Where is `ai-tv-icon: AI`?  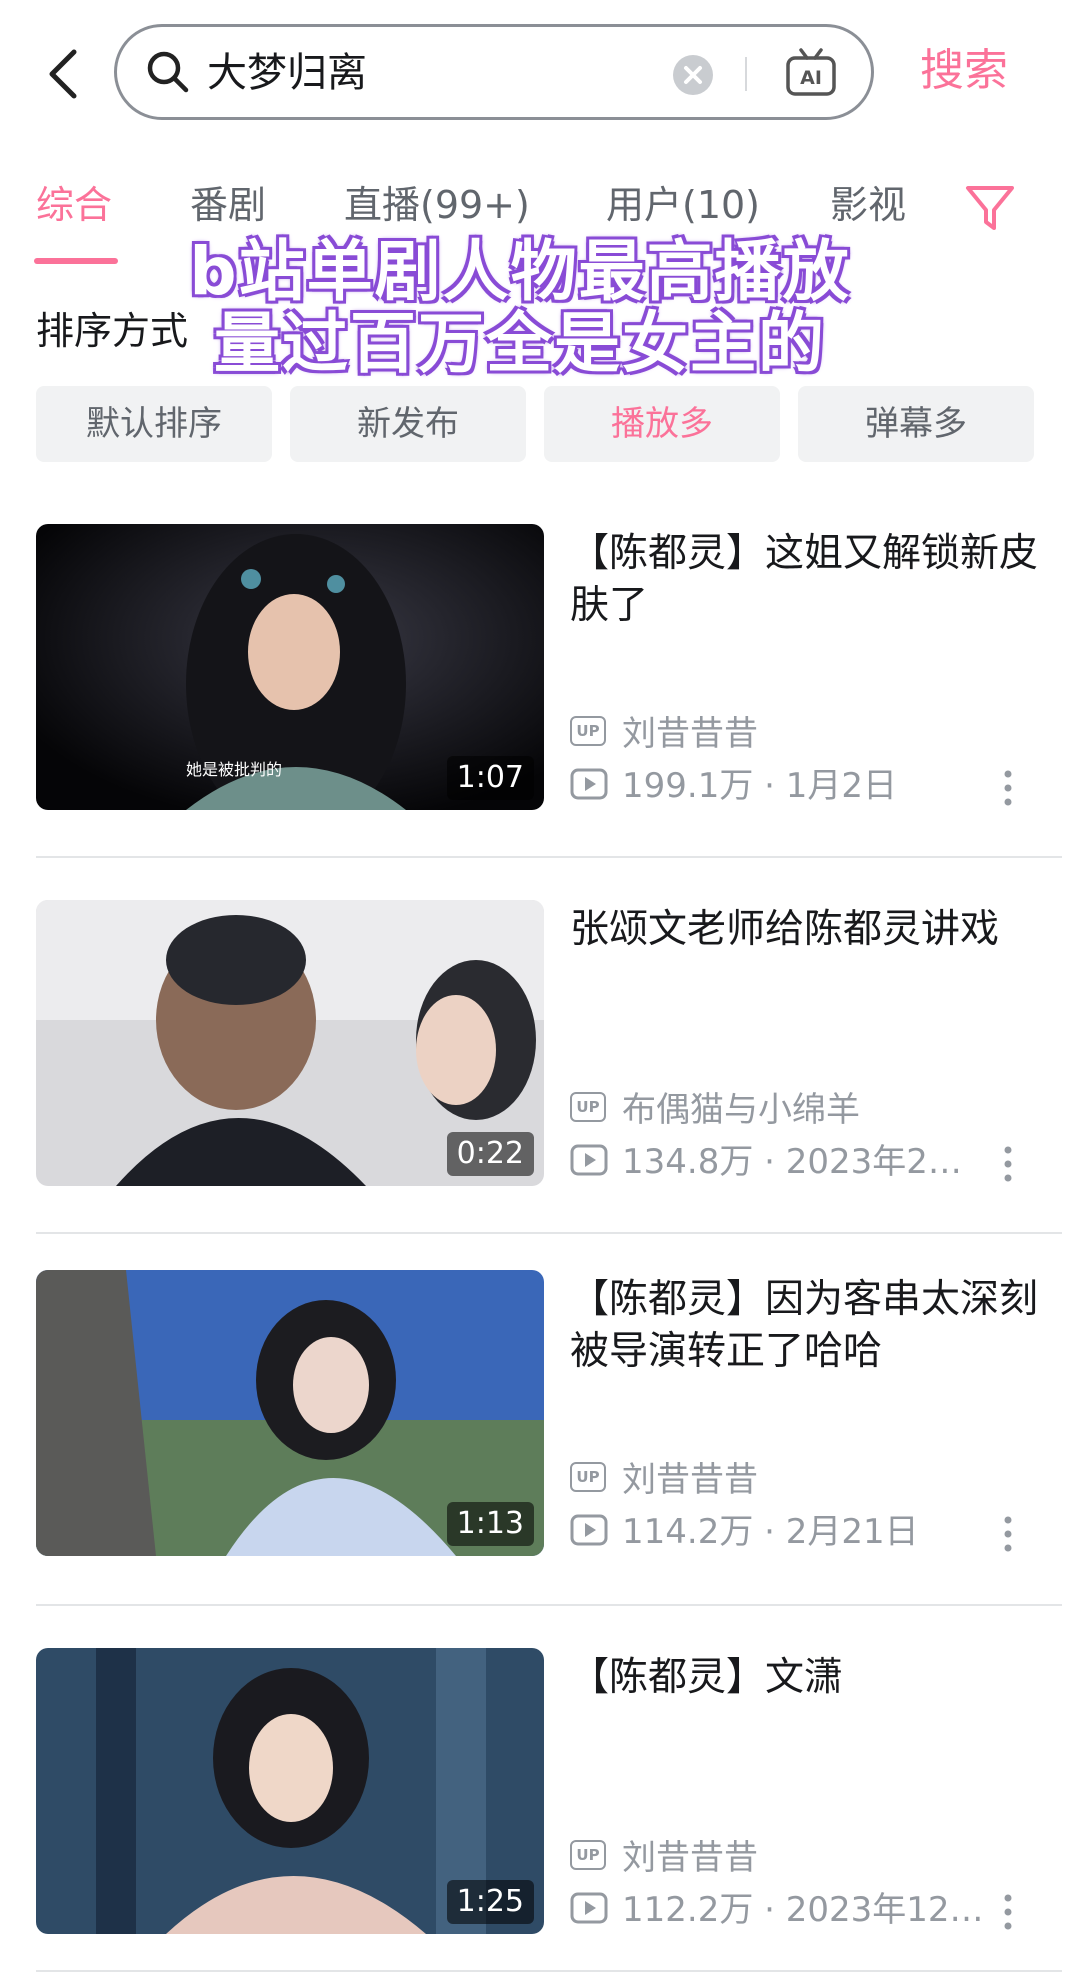
ai-tv-icon: AI is located at coordinates (811, 72).